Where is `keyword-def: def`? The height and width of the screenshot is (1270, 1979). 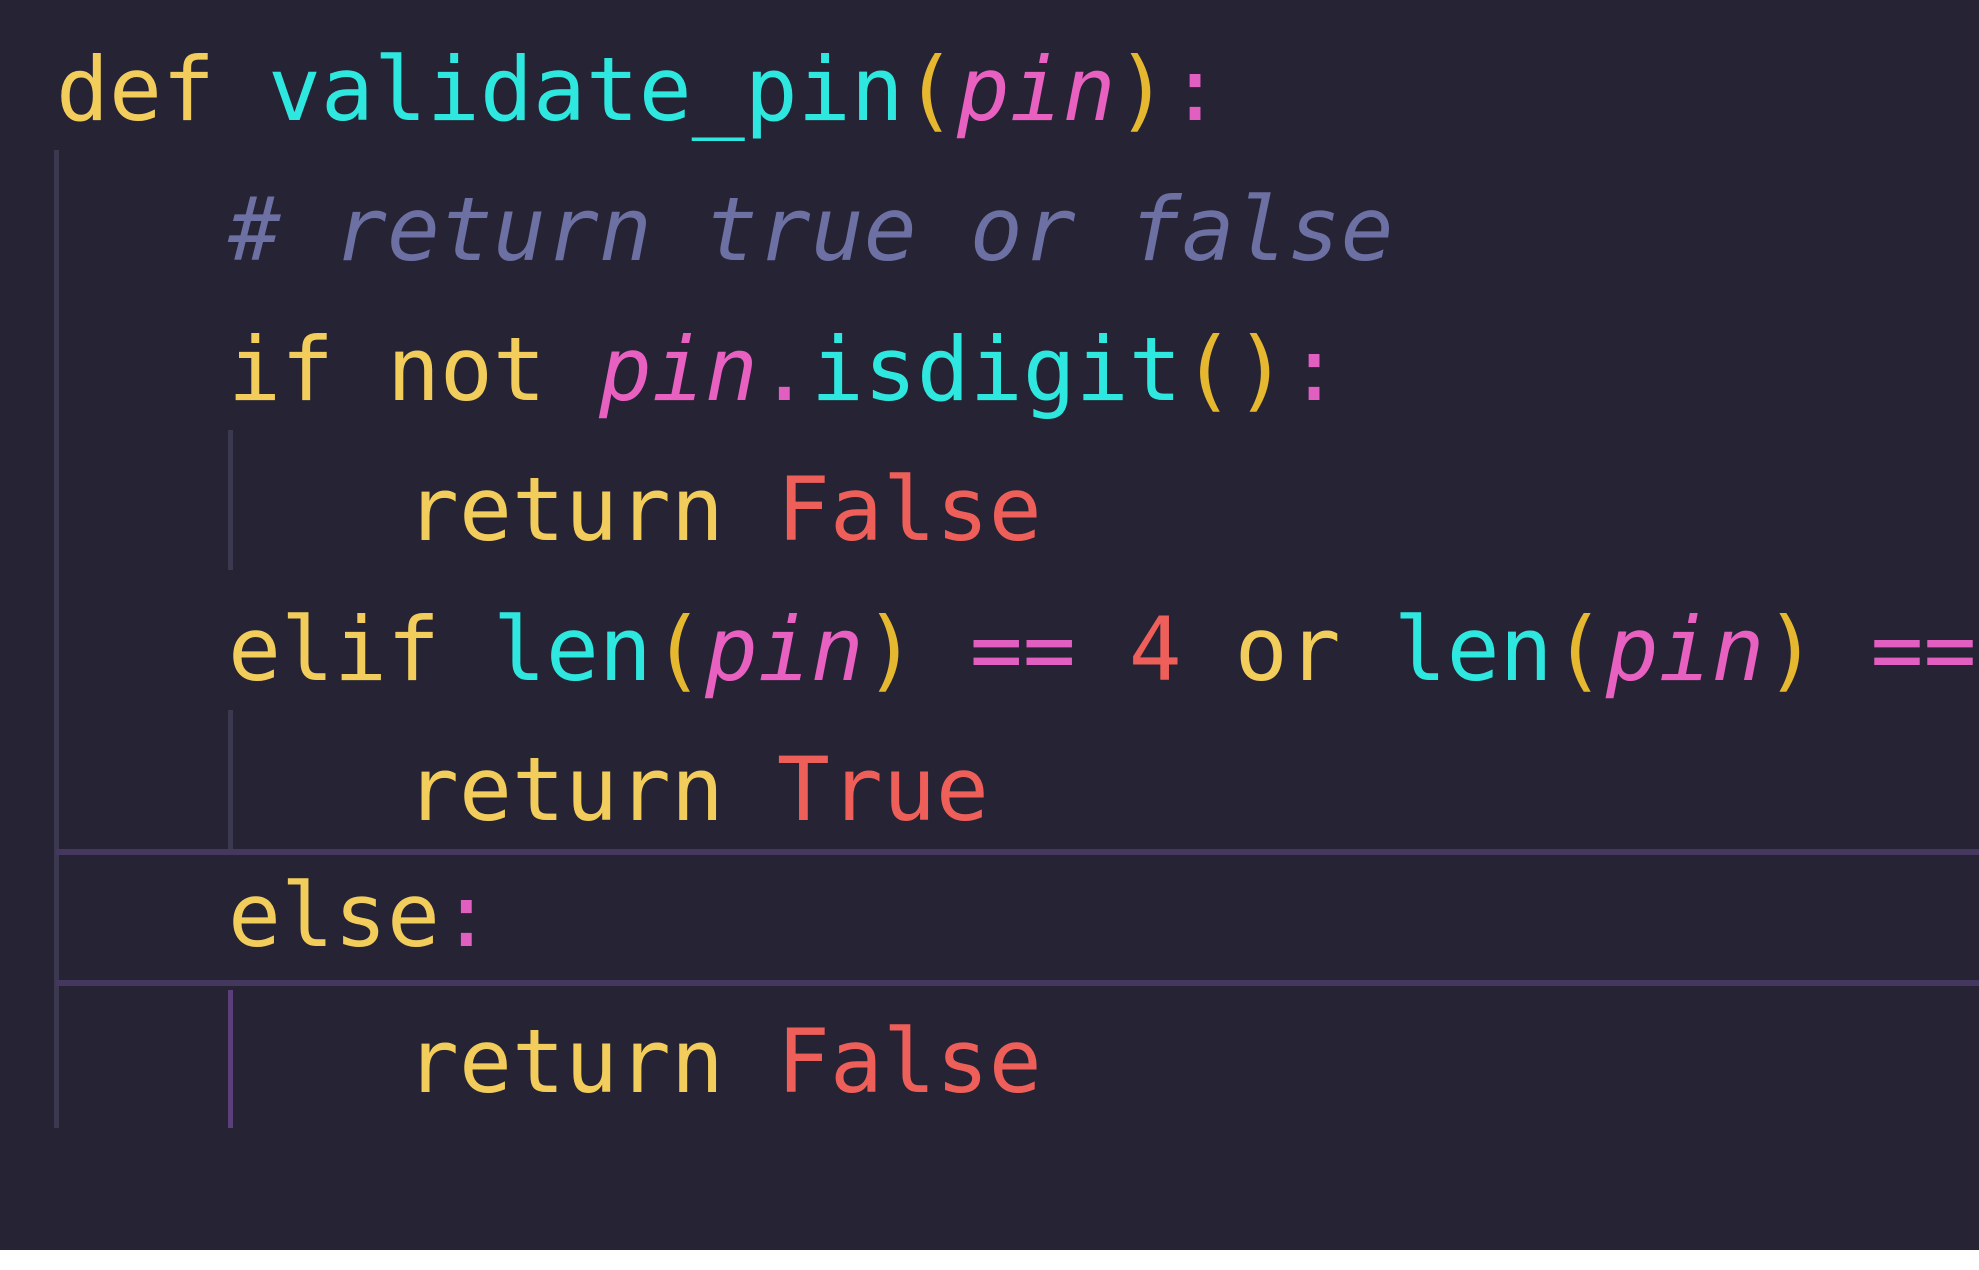 keyword-def: def is located at coordinates (135, 89).